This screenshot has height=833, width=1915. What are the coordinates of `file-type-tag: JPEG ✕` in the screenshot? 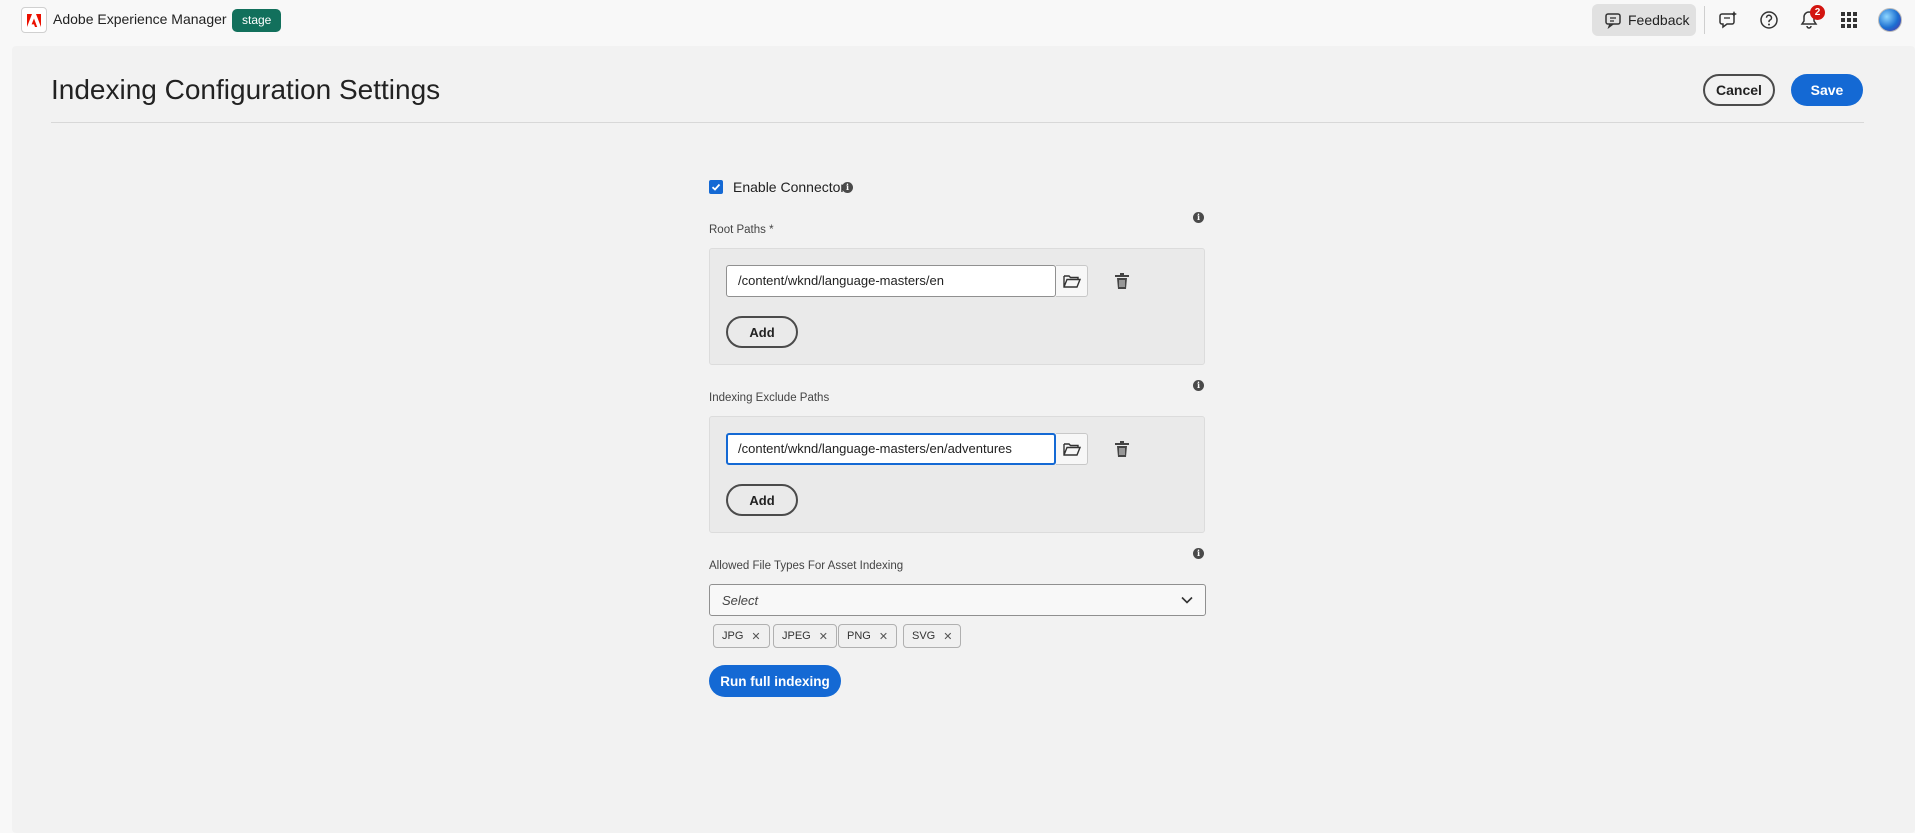 It's located at (805, 636).